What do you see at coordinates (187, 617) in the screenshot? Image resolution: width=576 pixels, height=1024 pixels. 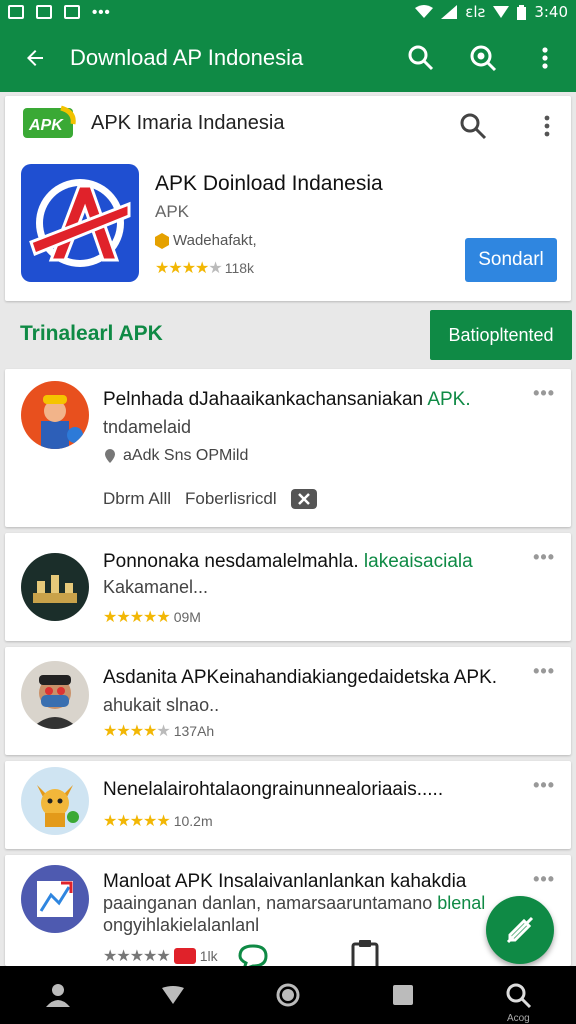 I see `review-count: 09M` at bounding box center [187, 617].